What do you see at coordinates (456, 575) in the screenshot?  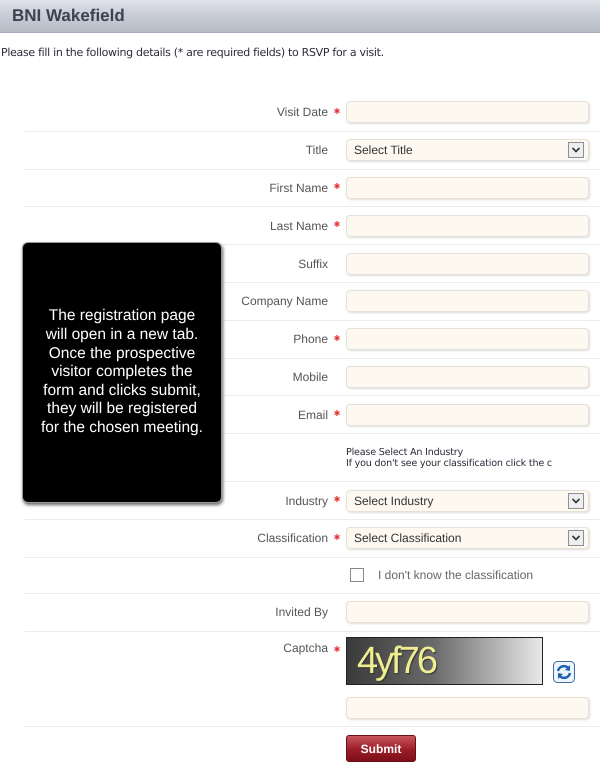 I see `checkbox-label: I don't know the classification` at bounding box center [456, 575].